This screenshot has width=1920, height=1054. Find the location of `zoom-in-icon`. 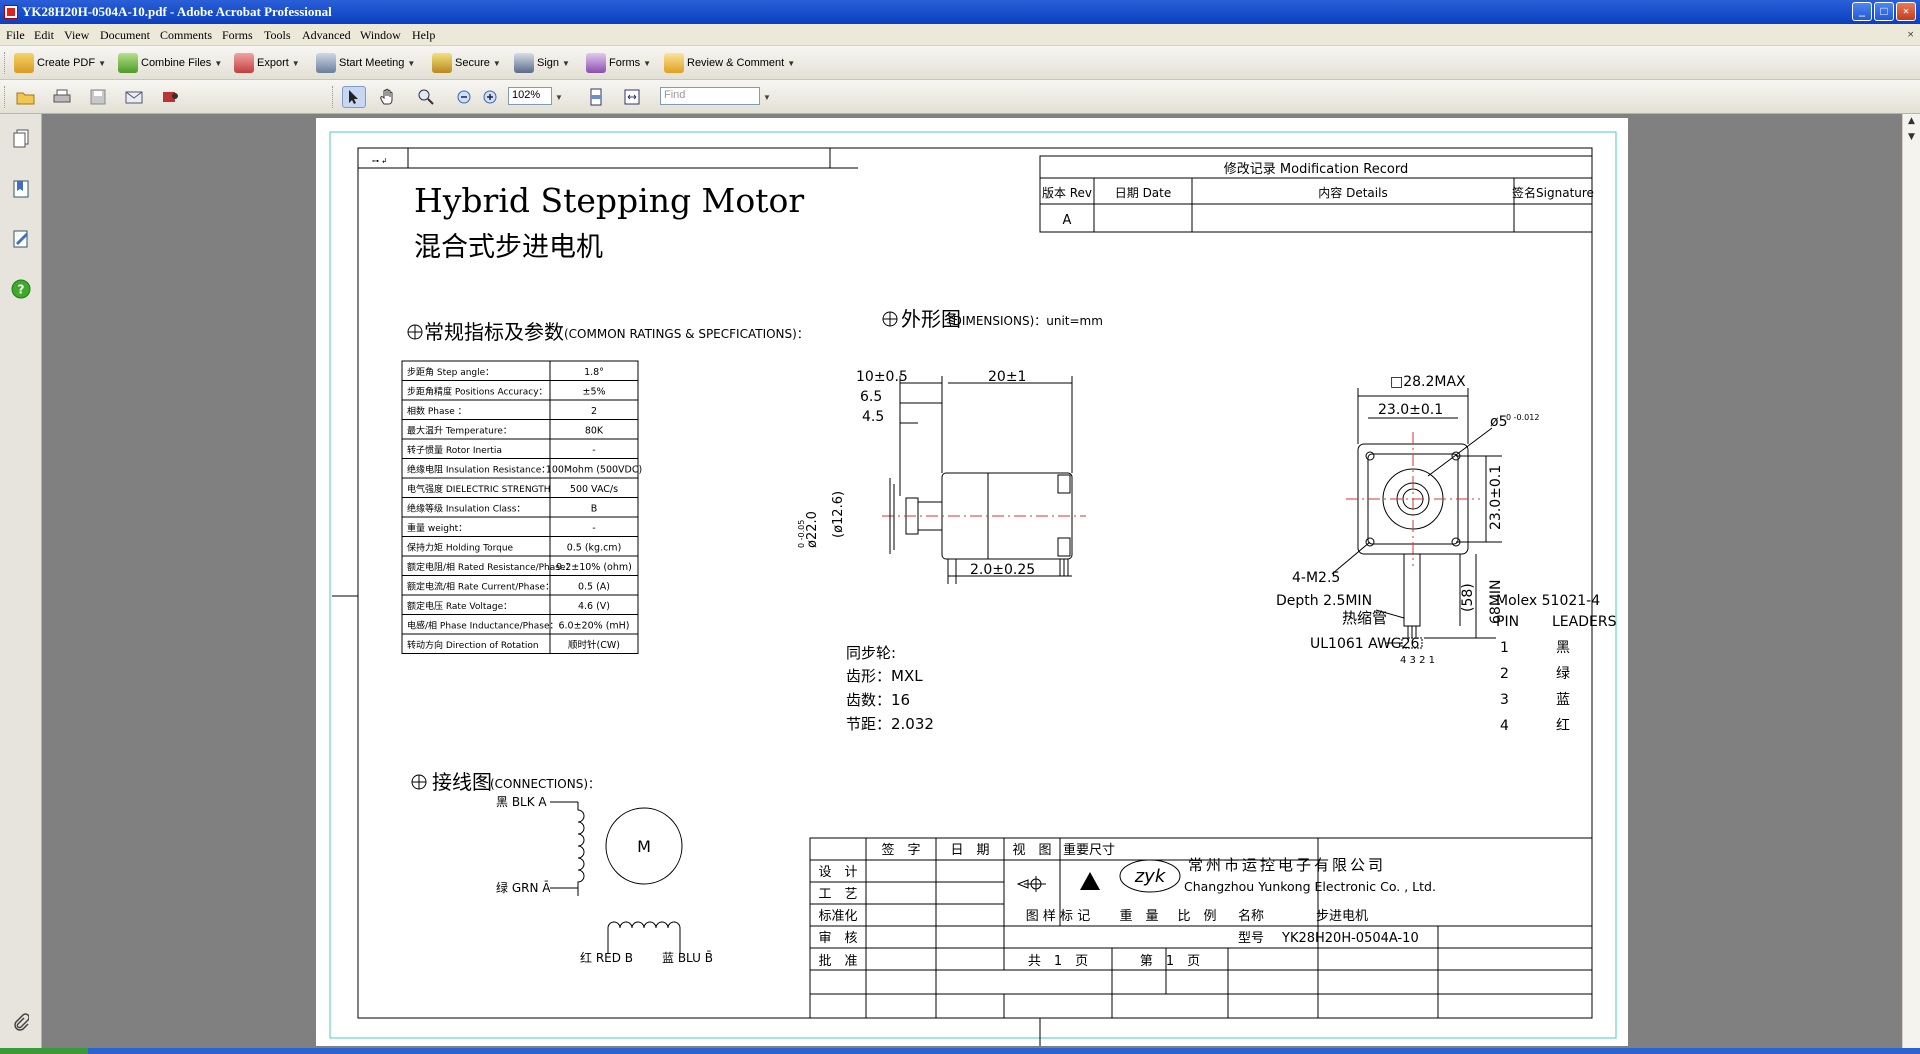

zoom-in-icon is located at coordinates (490, 97).